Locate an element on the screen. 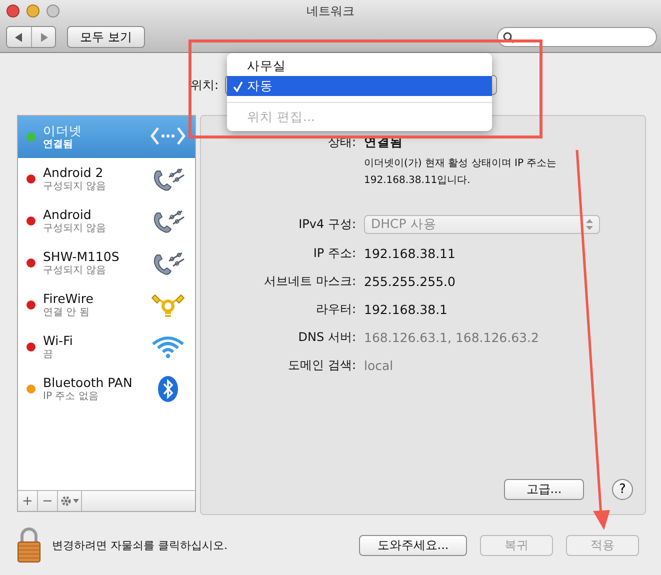 This screenshot has width=661, height=575. field-label: 라우터: is located at coordinates (335, 309).